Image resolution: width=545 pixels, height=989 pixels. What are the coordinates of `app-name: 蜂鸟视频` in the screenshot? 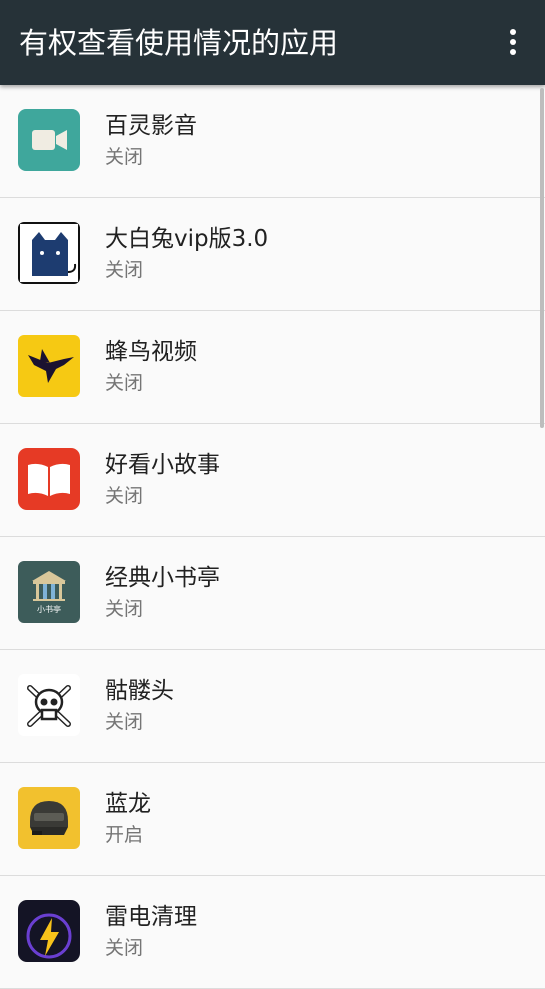 It's located at (151, 352).